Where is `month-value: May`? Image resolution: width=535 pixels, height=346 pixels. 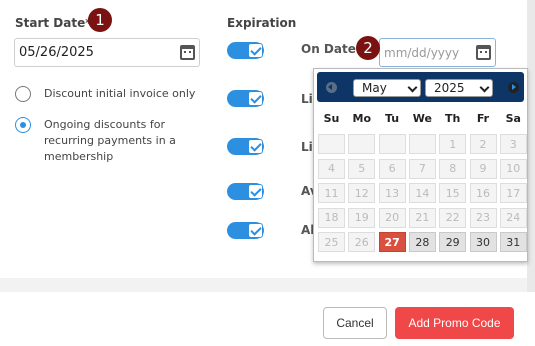
month-value: May is located at coordinates (374, 88).